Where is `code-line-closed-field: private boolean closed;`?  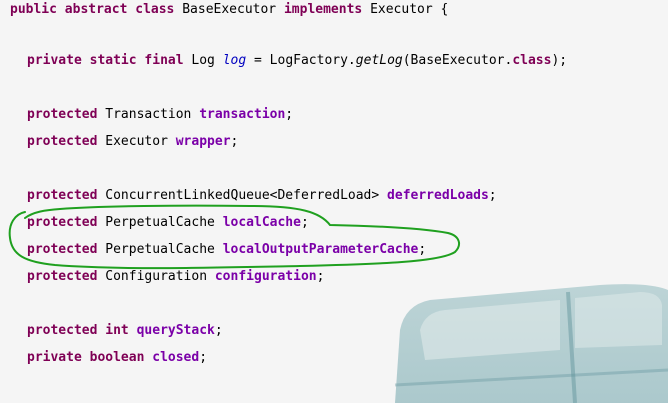 code-line-closed-field: private boolean closed; is located at coordinates (117, 357).